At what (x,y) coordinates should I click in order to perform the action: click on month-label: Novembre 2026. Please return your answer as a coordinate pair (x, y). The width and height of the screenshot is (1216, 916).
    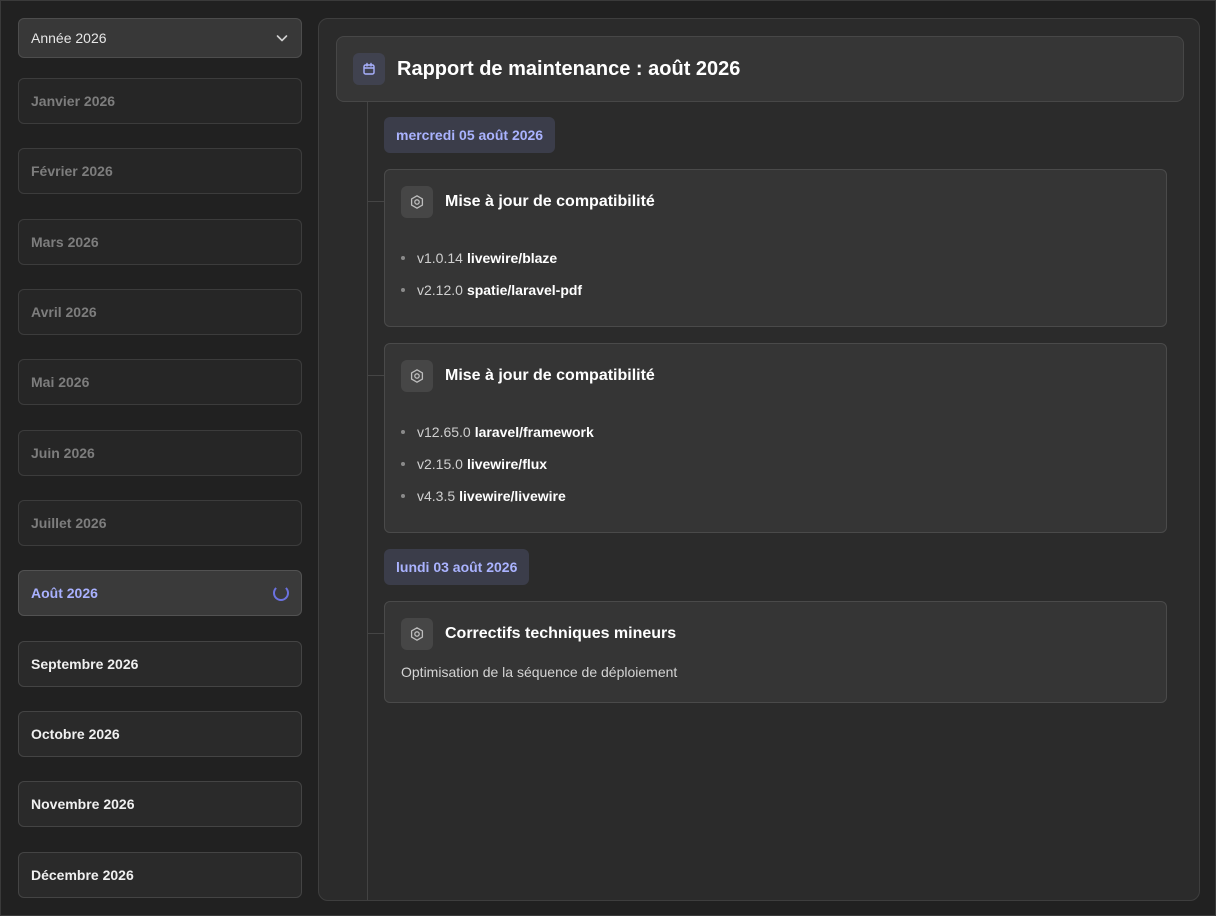
    Looking at the image, I should click on (83, 804).